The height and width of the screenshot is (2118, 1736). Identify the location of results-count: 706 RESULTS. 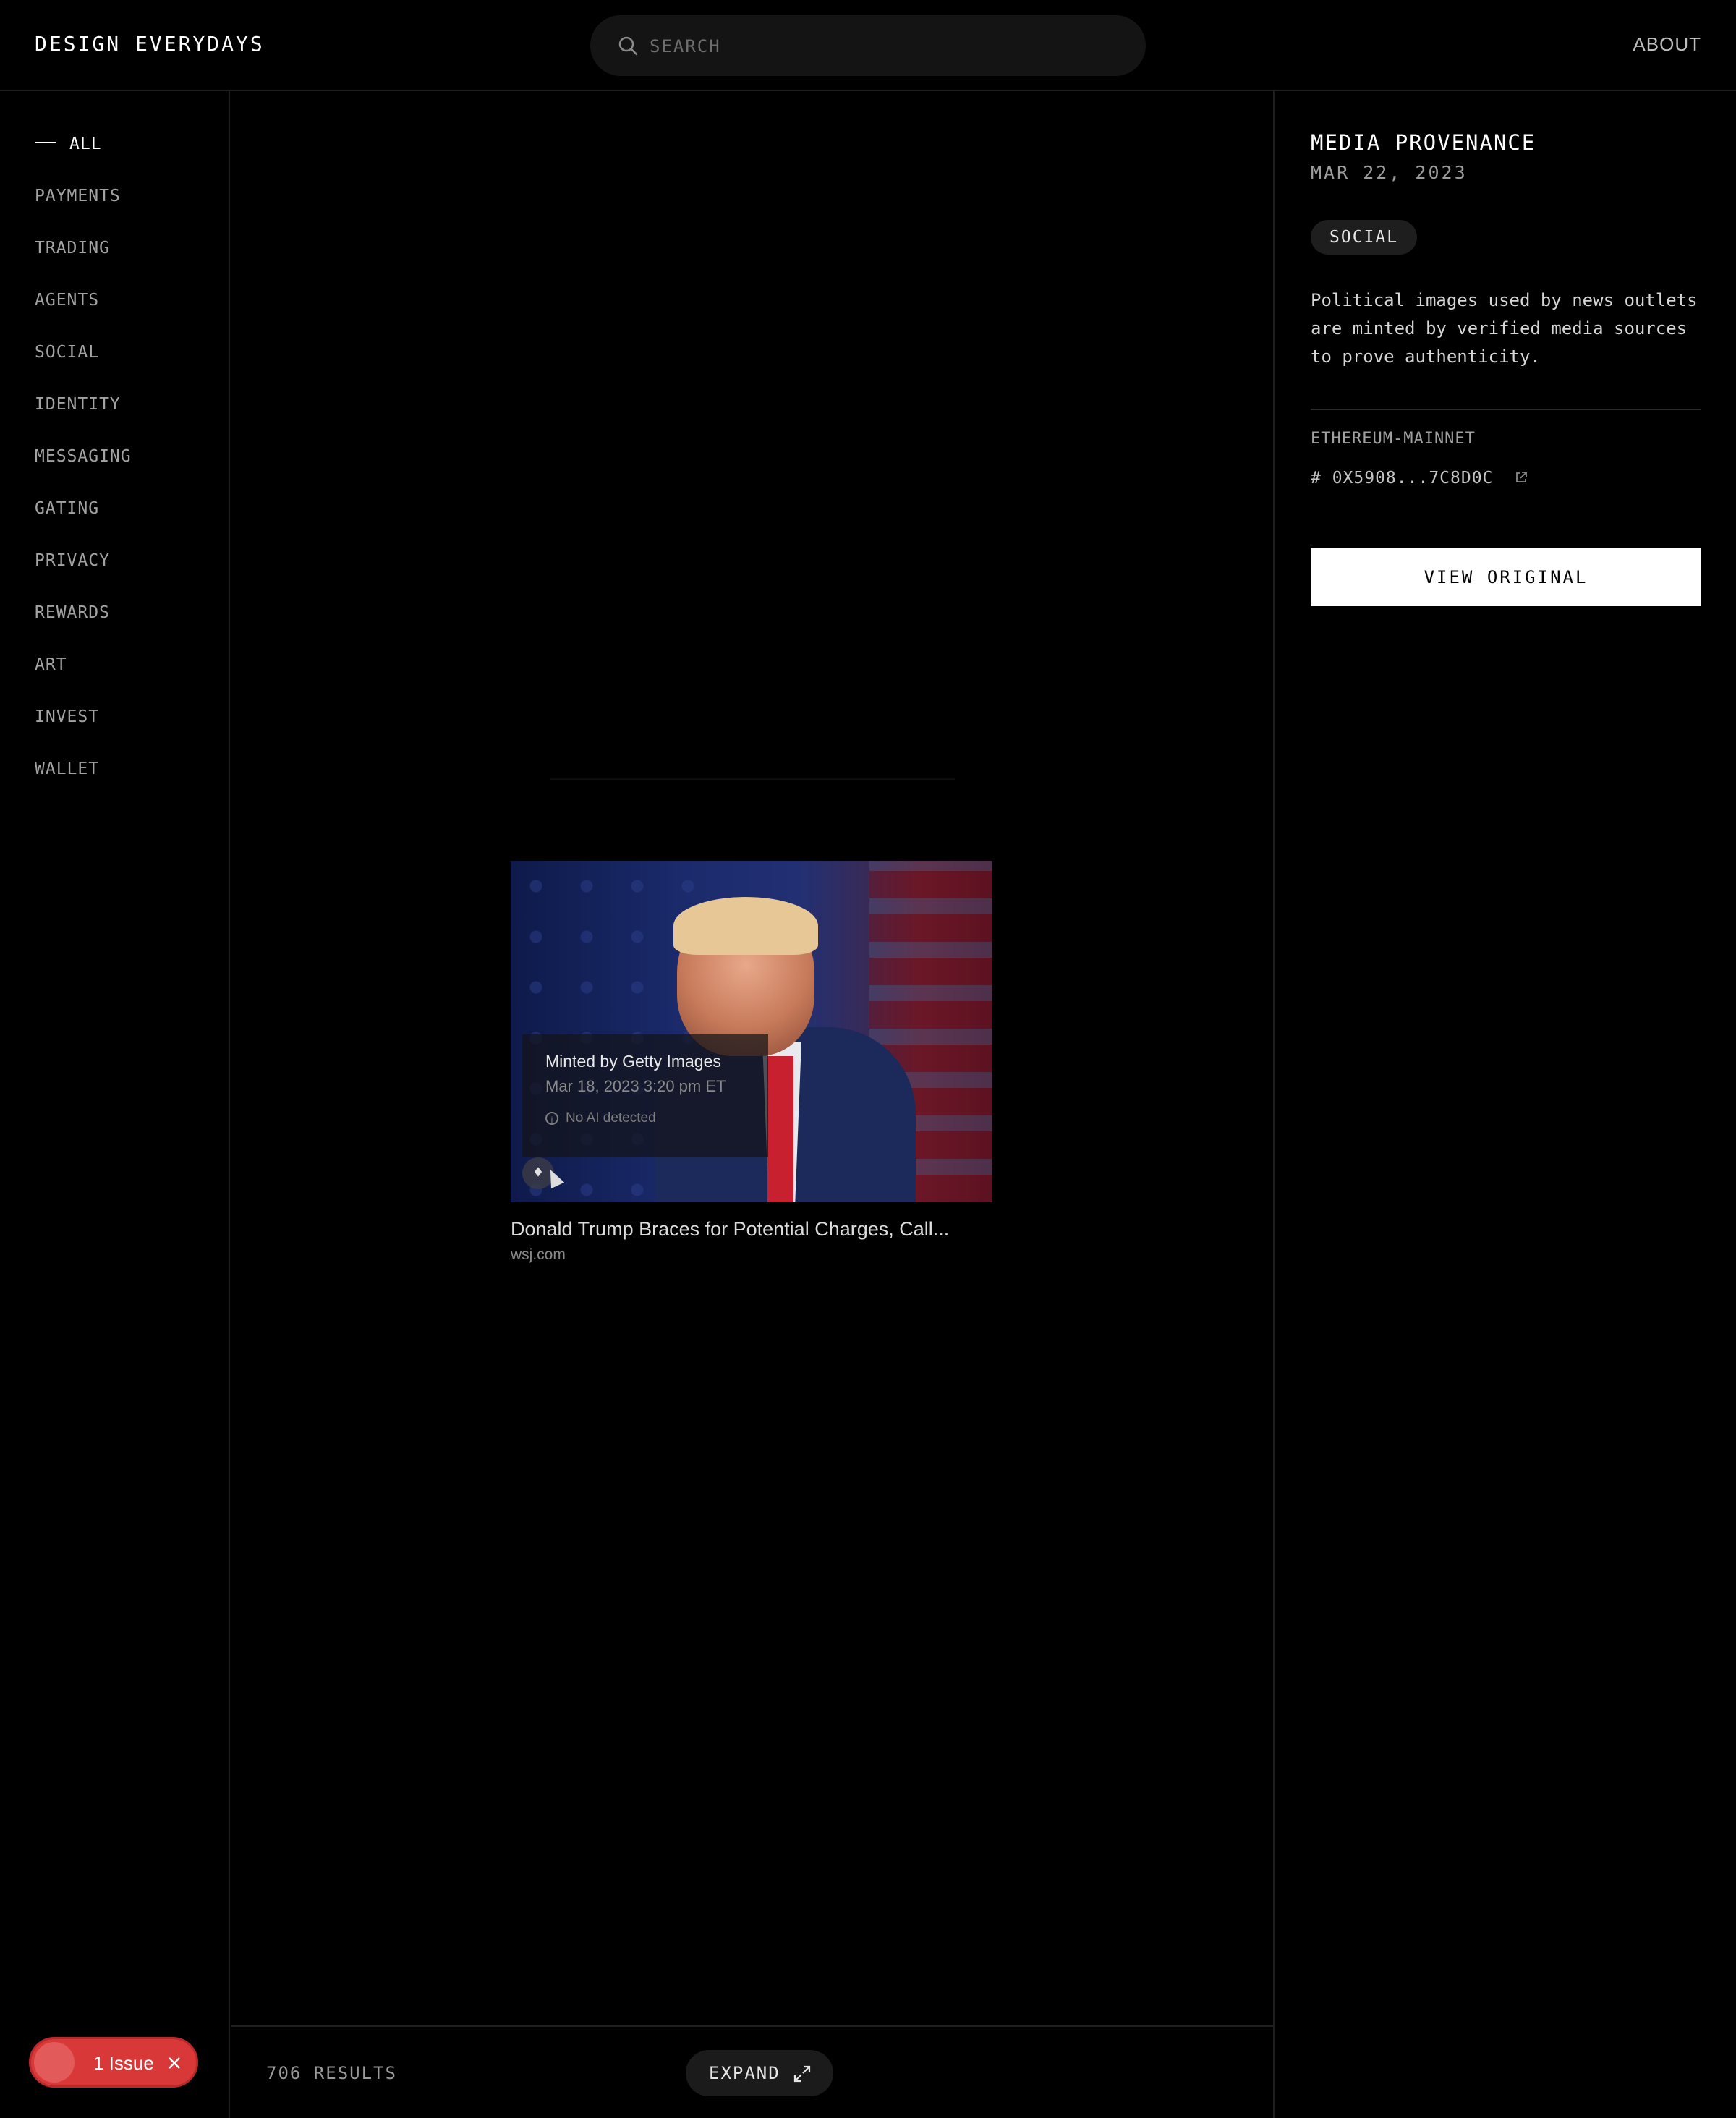
(331, 2073).